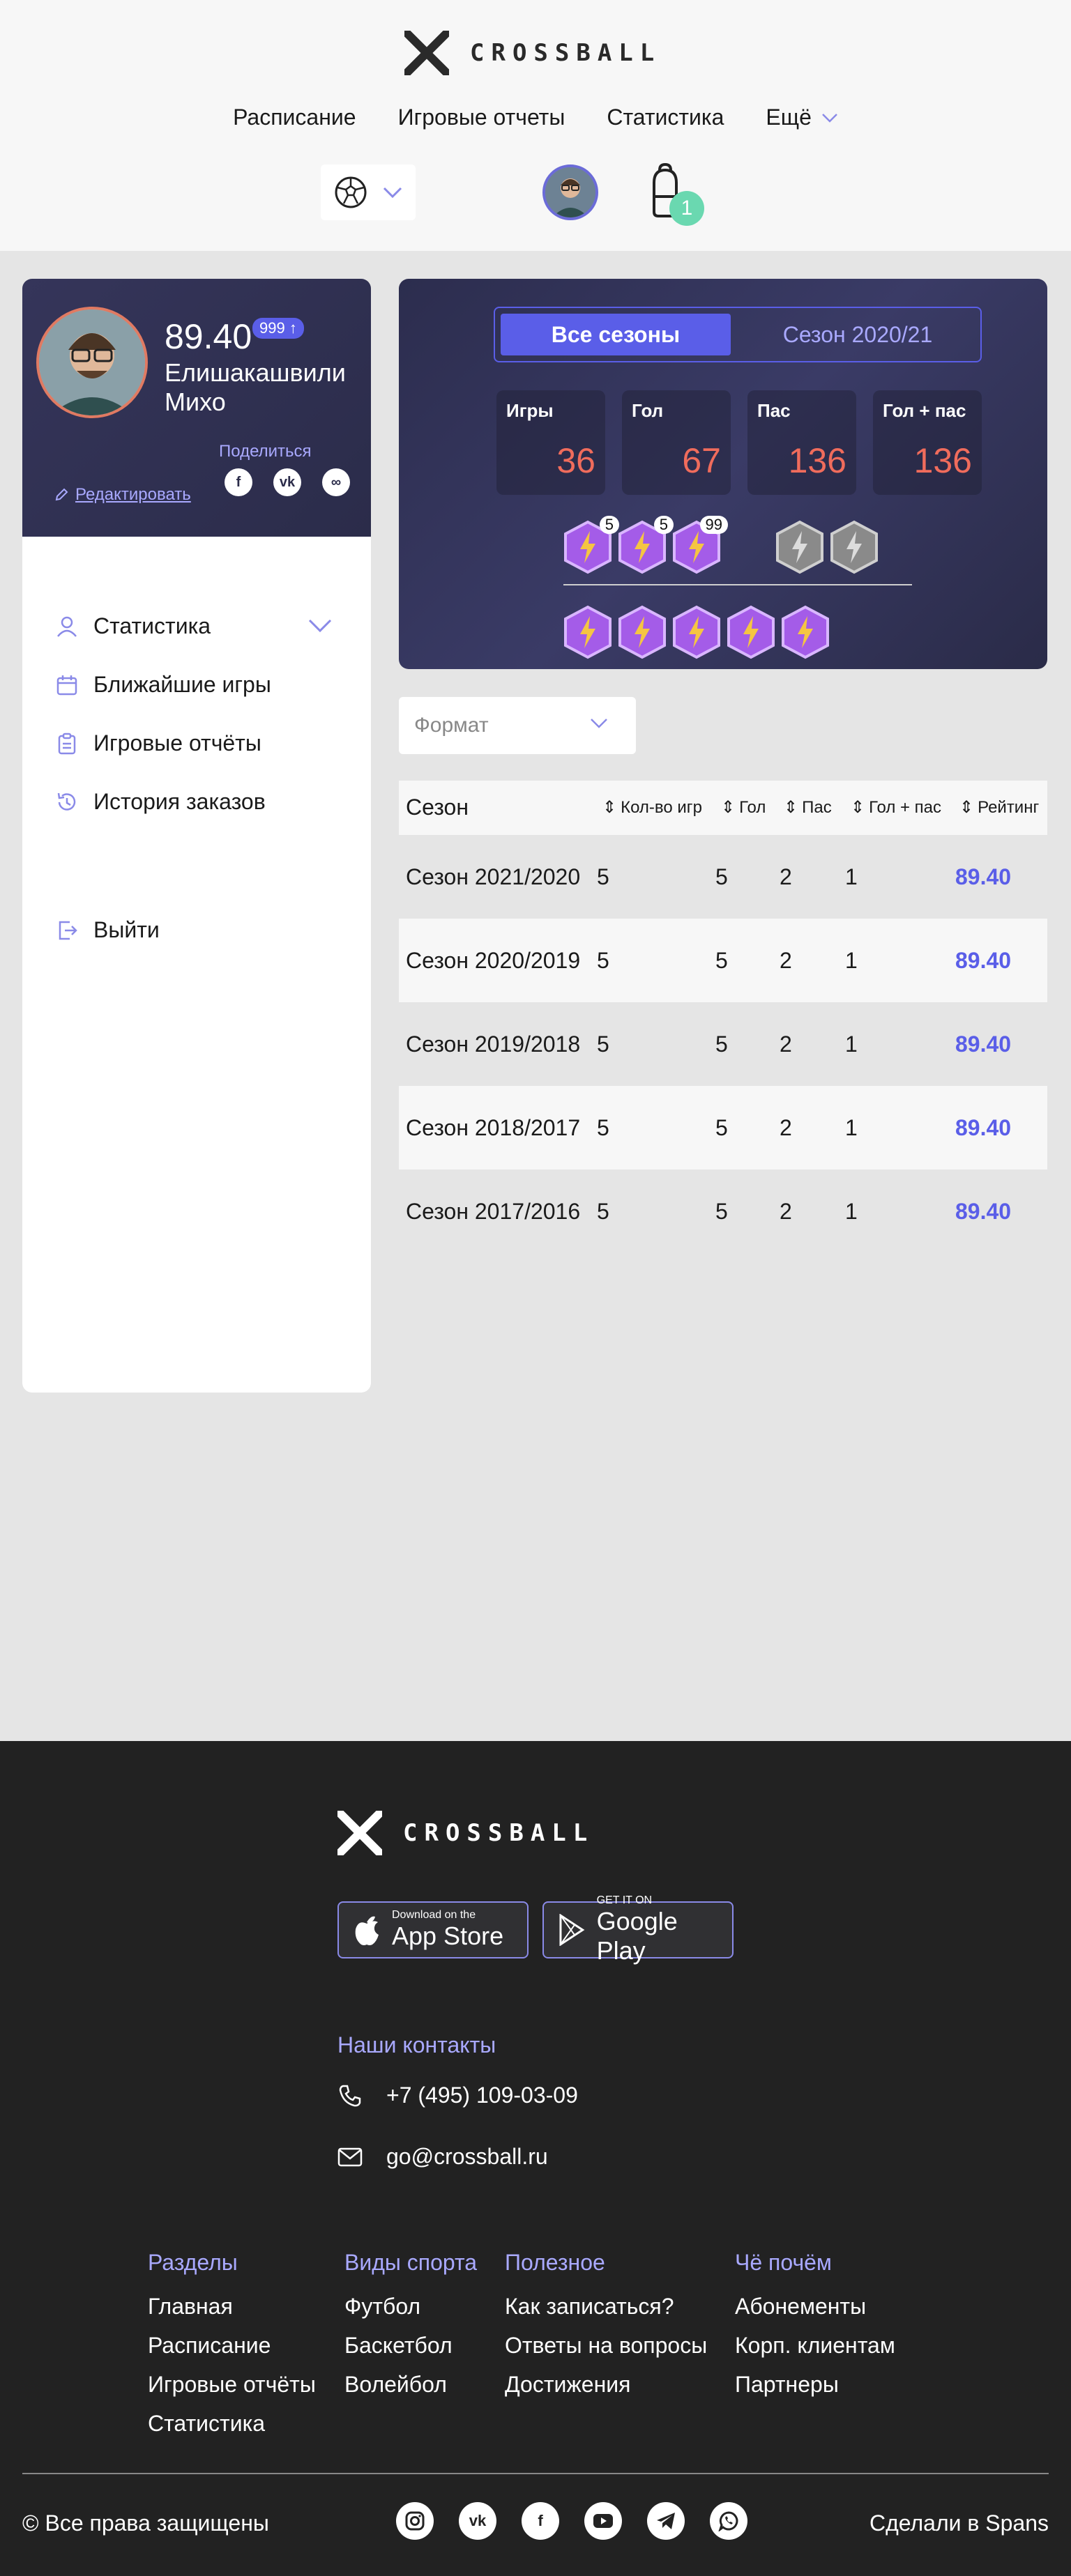 The image size is (1071, 2576). What do you see at coordinates (752, 807) in the screenshot?
I see `col-label: Гол` at bounding box center [752, 807].